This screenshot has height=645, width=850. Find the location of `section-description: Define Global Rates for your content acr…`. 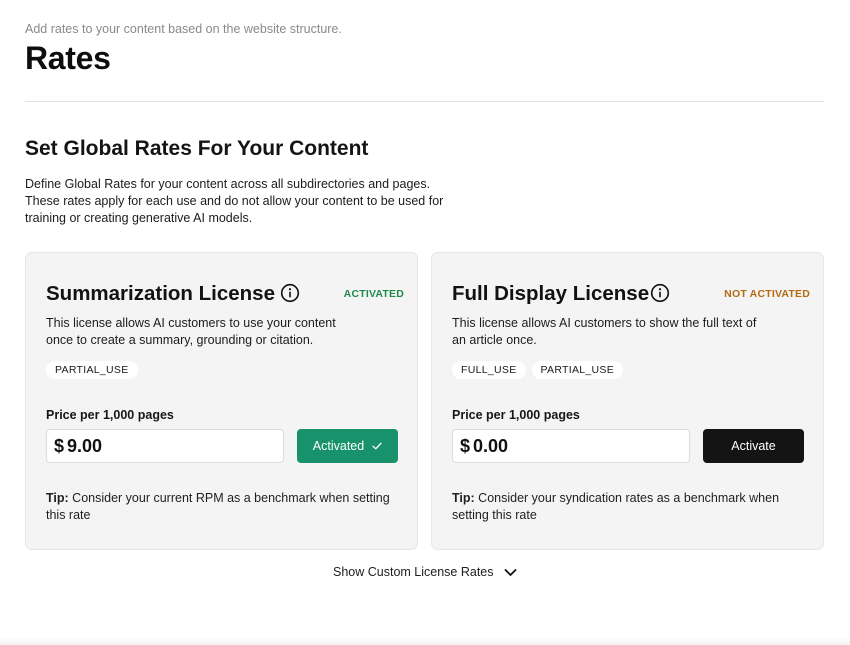

section-description: Define Global Rates for your content acr… is located at coordinates (234, 201).